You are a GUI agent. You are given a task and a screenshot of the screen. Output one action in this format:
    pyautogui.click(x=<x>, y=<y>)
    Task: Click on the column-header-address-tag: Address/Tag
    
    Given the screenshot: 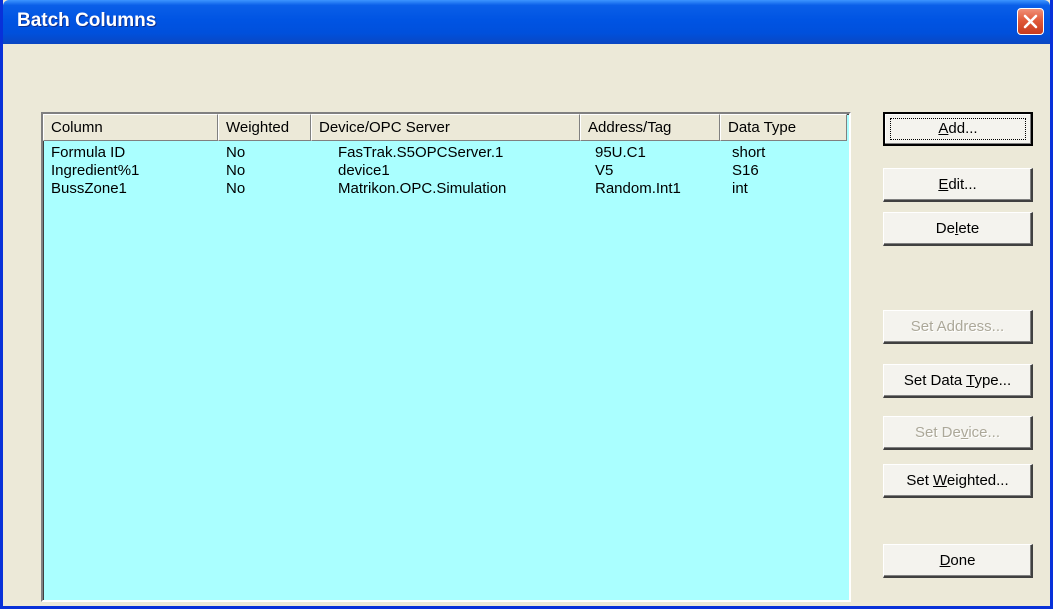 What is the action you would take?
    pyautogui.click(x=650, y=127)
    